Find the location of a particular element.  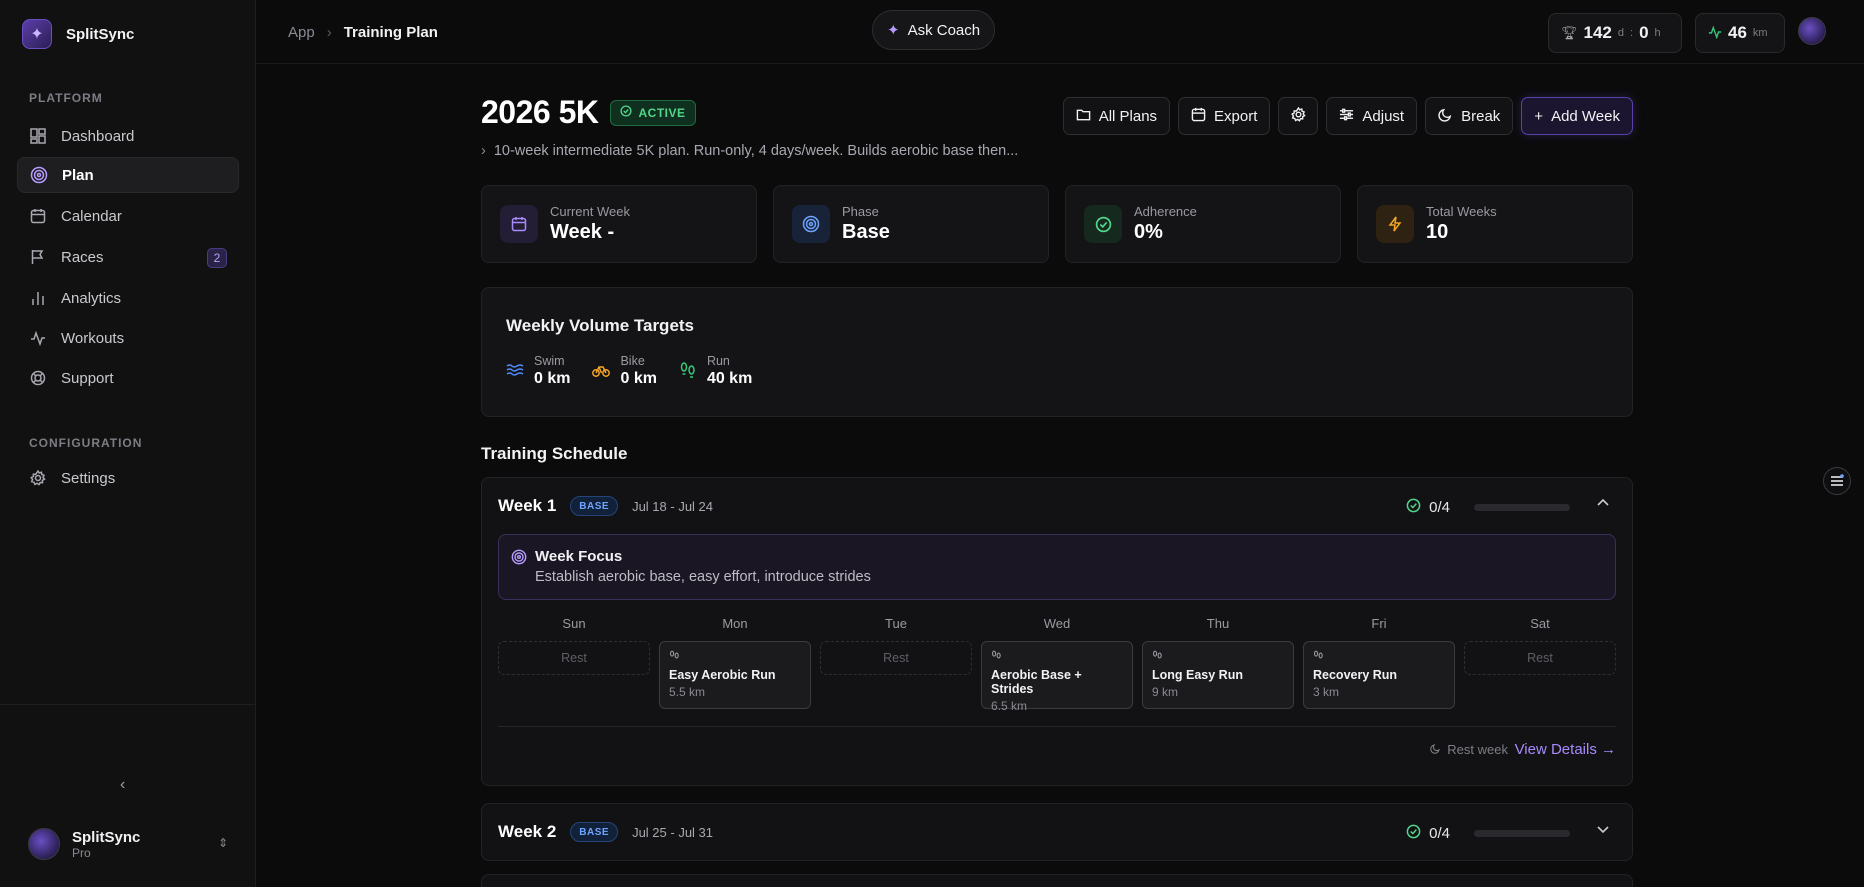

activity-icon is located at coordinates (38, 338).